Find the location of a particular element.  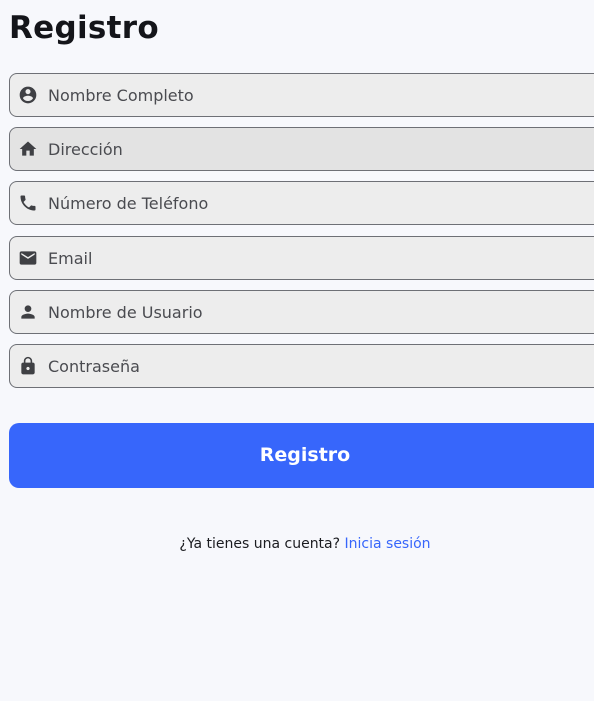

login-prompt: ¿Ya tienes una cuenta? Inicia sesión is located at coordinates (297, 544).